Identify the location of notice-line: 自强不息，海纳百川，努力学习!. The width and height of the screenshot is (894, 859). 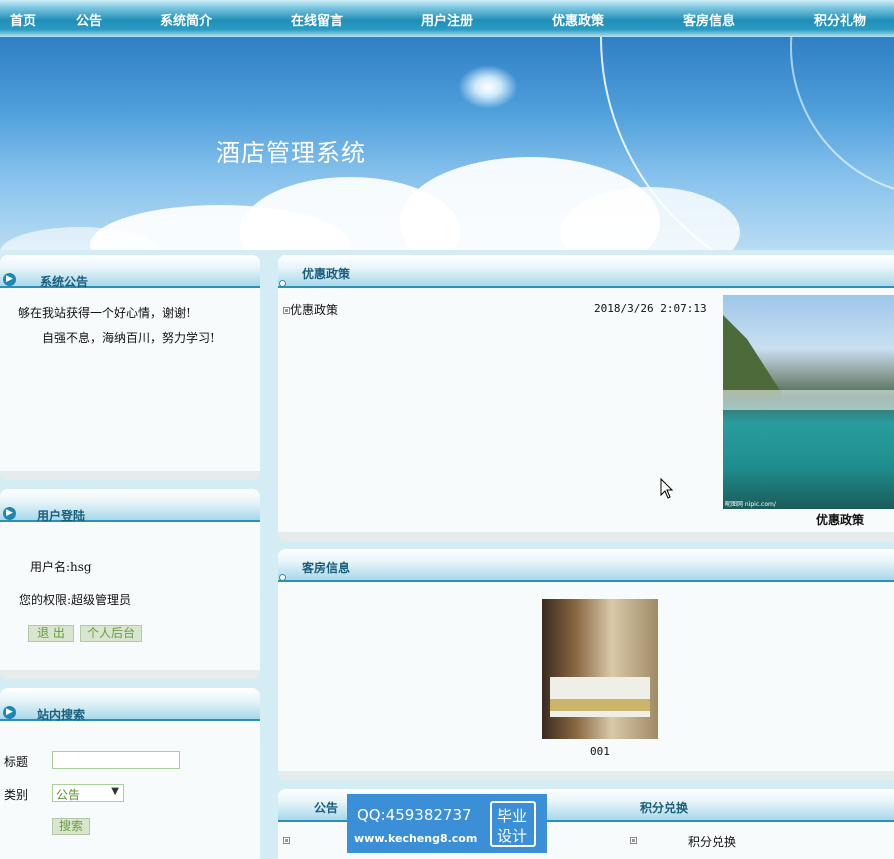
(128, 338).